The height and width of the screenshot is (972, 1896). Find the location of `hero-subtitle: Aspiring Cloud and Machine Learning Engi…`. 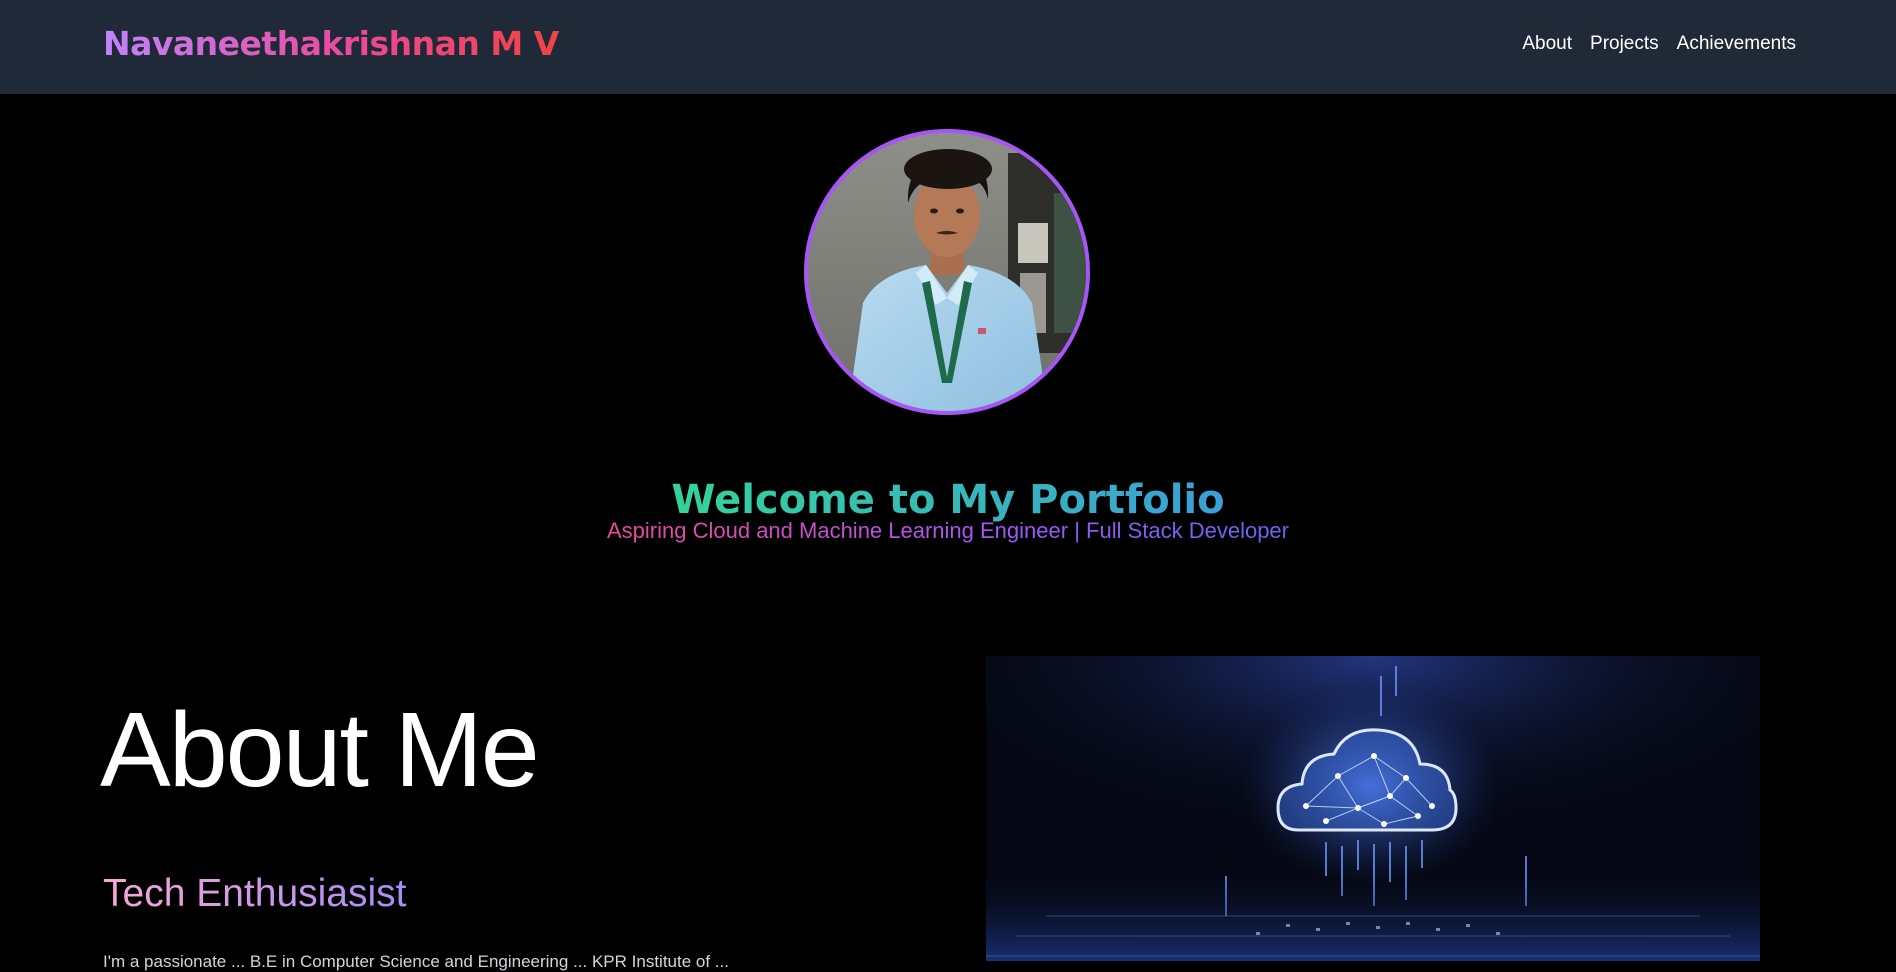

hero-subtitle: Aspiring Cloud and Machine Learning Engi… is located at coordinates (948, 530).